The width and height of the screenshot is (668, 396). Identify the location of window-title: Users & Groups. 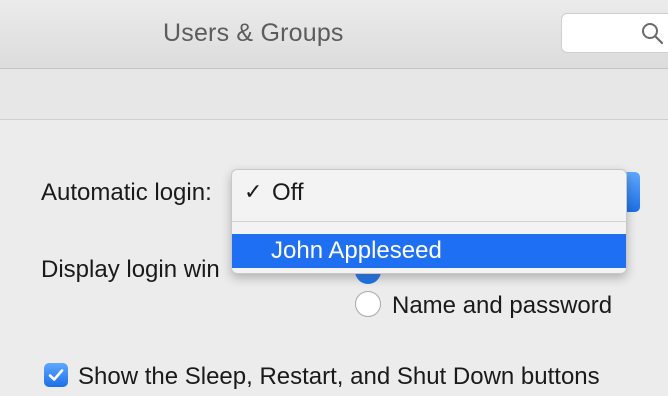
(253, 33).